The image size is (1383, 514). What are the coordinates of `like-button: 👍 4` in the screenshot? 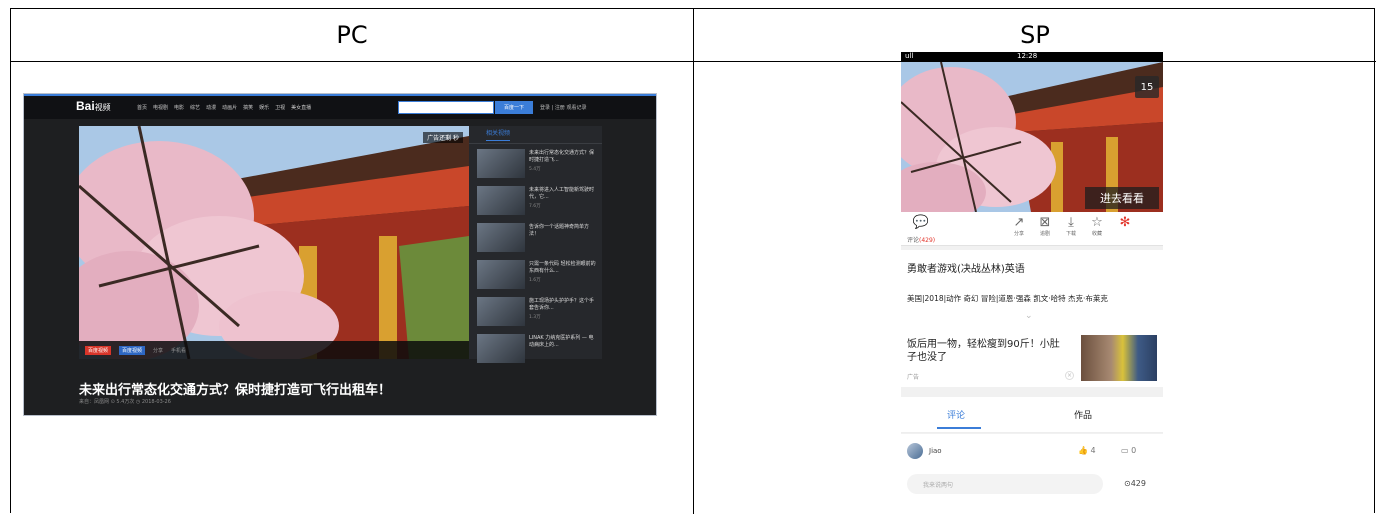 It's located at (1087, 450).